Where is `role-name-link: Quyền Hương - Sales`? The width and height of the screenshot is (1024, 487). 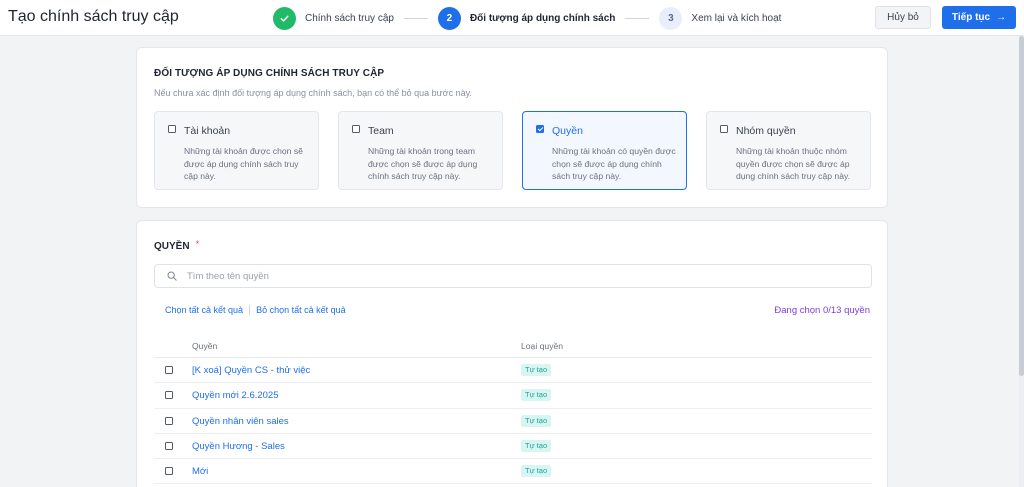 role-name-link: Quyền Hương - Sales is located at coordinates (238, 446).